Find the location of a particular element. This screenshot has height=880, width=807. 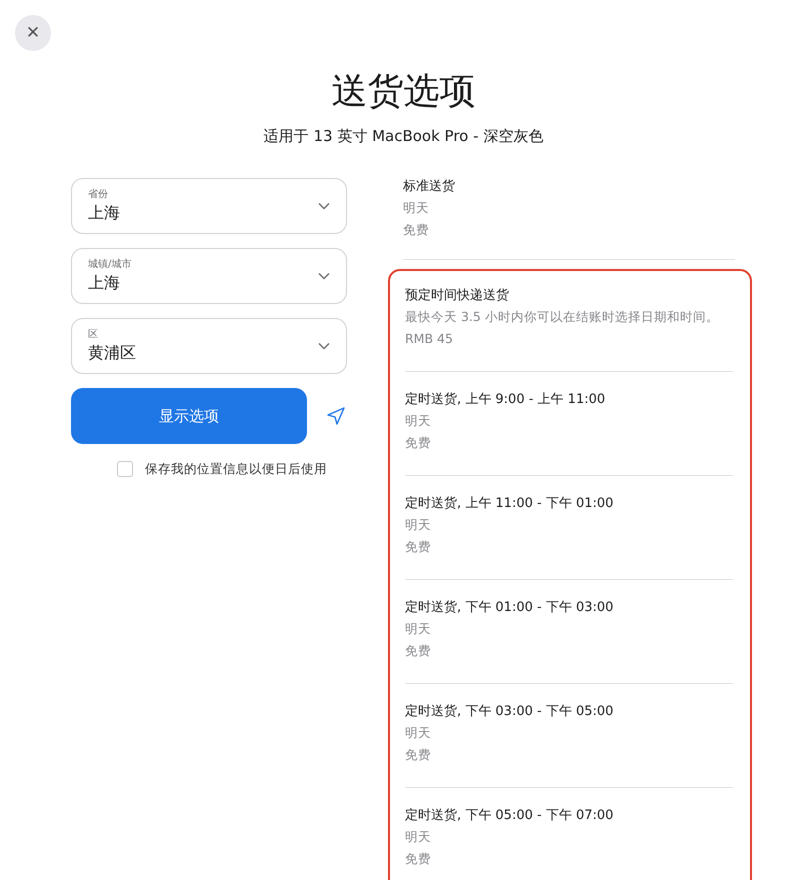

option-name: 标准送货 is located at coordinates (429, 186).